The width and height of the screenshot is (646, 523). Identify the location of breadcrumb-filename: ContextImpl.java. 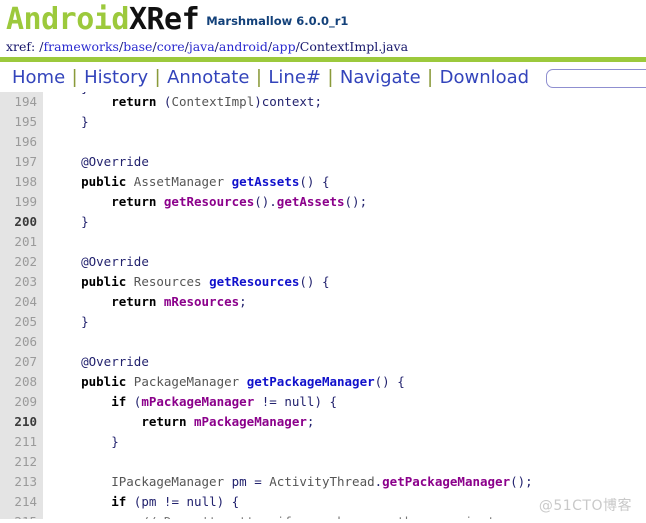
(354, 46).